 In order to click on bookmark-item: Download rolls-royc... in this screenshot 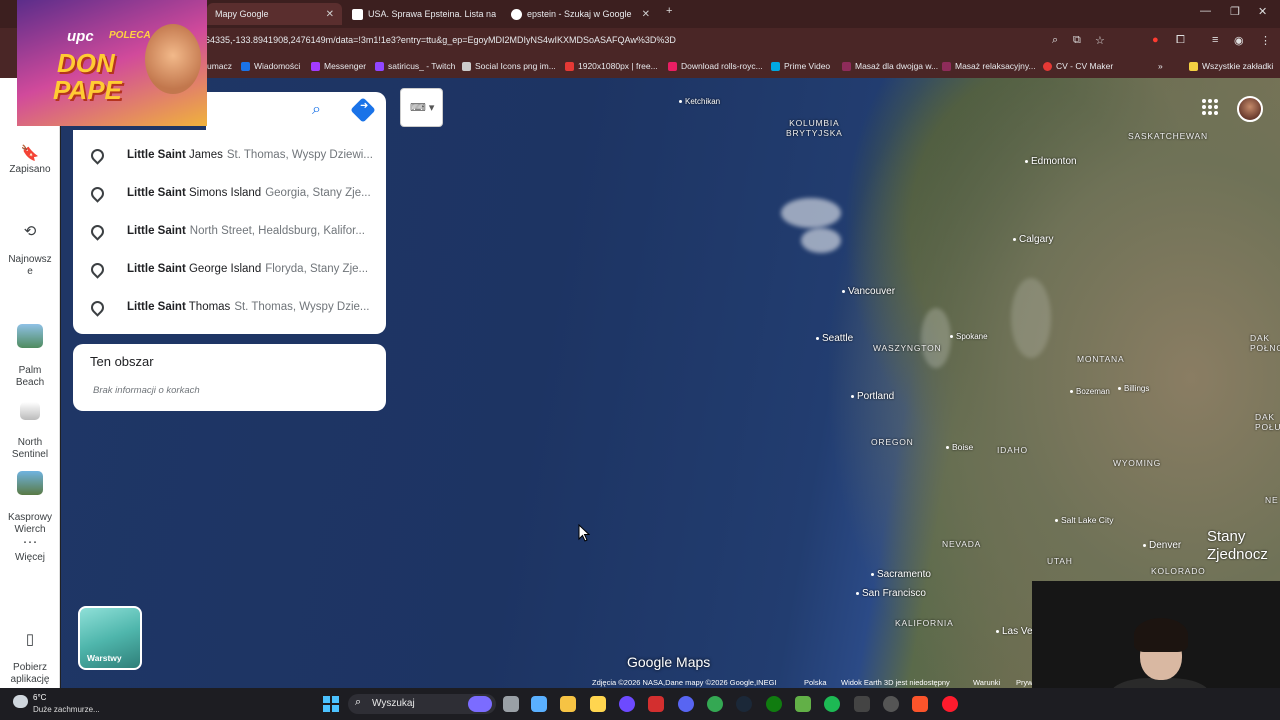, I will do `click(715, 66)`.